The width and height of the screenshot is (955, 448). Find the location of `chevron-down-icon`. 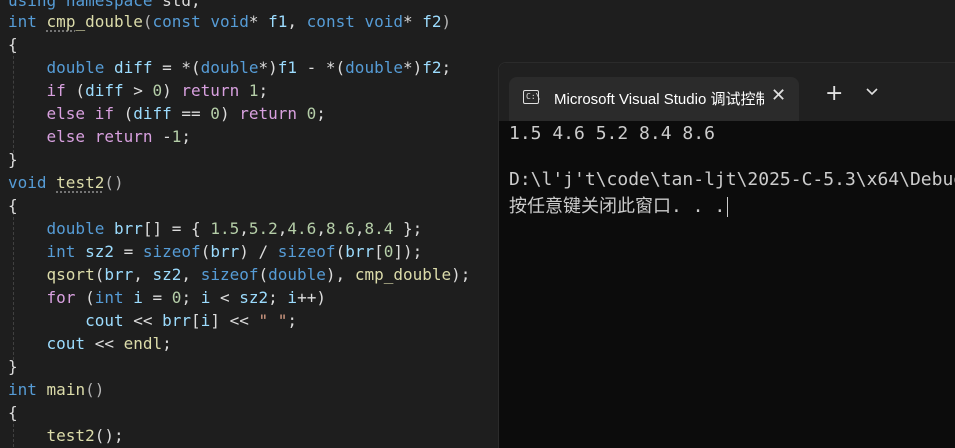

chevron-down-icon is located at coordinates (872, 92).